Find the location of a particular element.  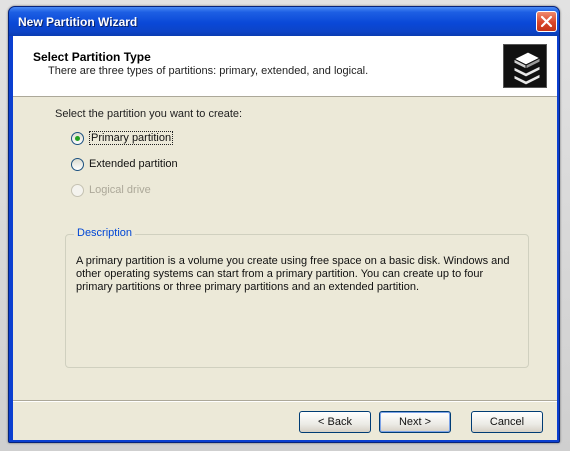

next-button: Next > is located at coordinates (415, 422).